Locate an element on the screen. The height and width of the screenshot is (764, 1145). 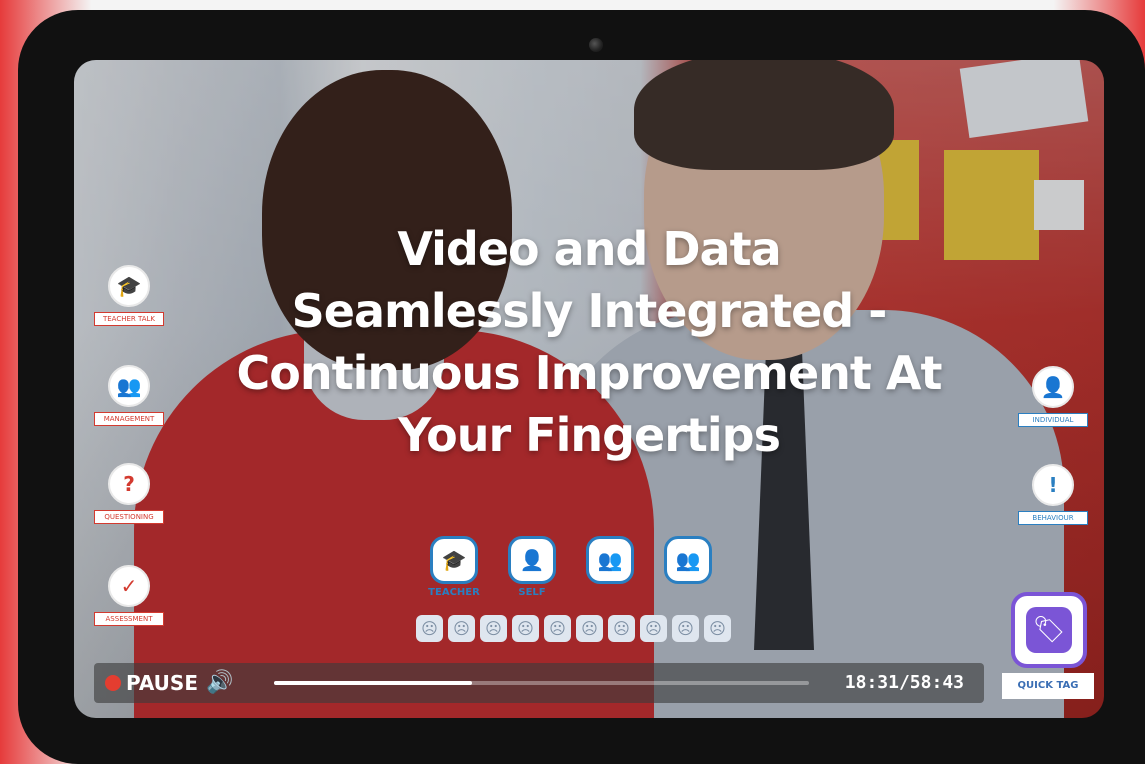
tag-questioning: ? QUESTIONING is located at coordinates (129, 493).